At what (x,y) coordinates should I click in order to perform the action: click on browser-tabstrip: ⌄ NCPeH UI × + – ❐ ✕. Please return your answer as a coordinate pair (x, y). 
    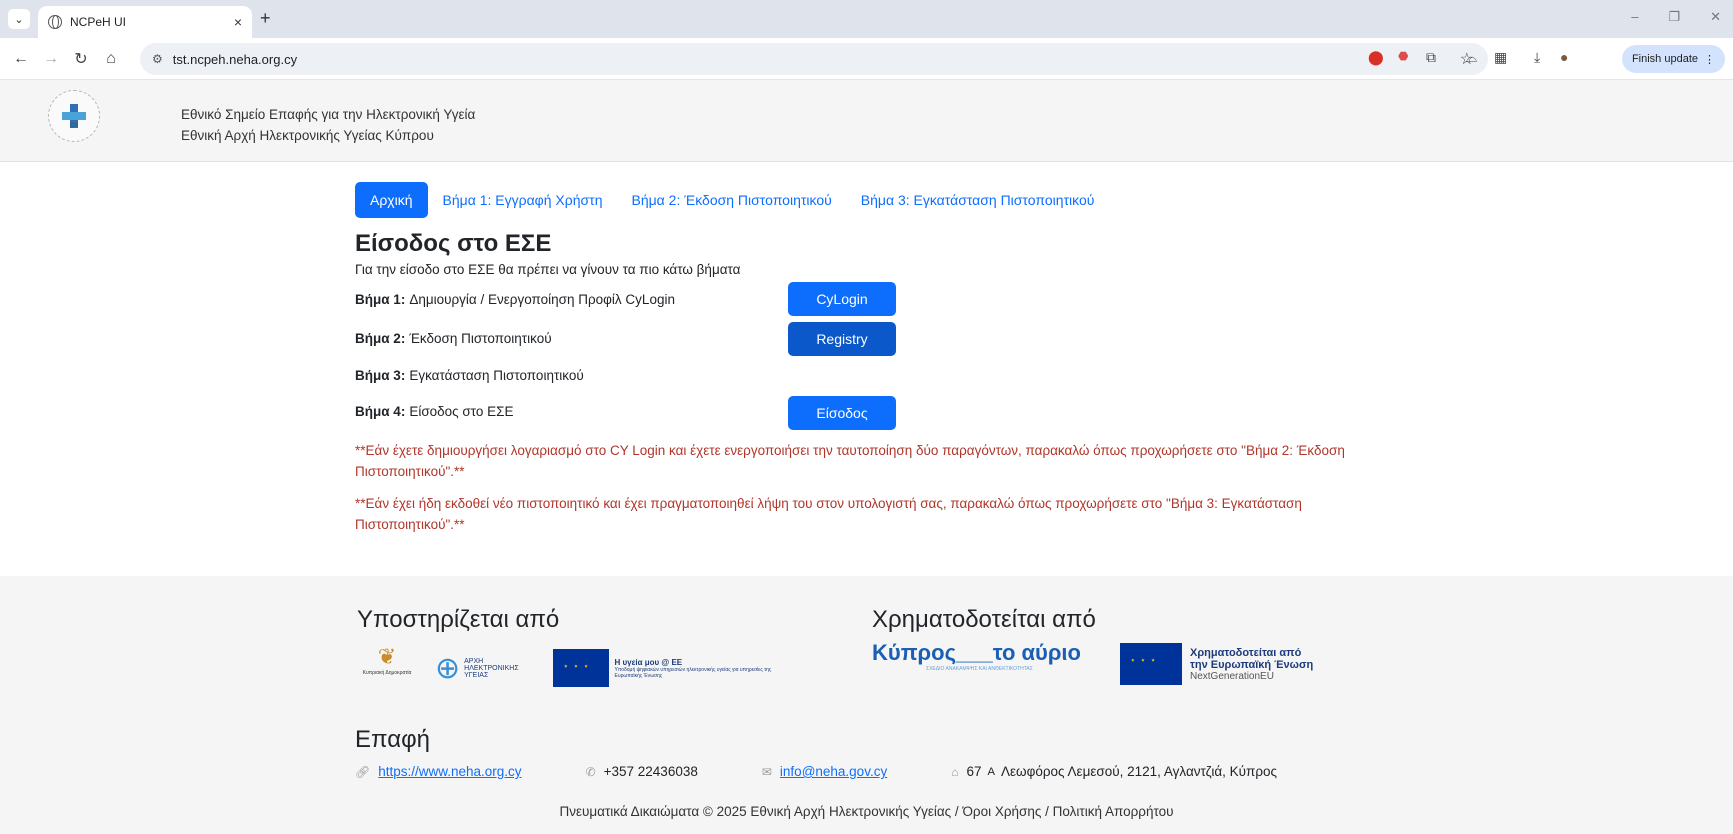
    Looking at the image, I should click on (866, 19).